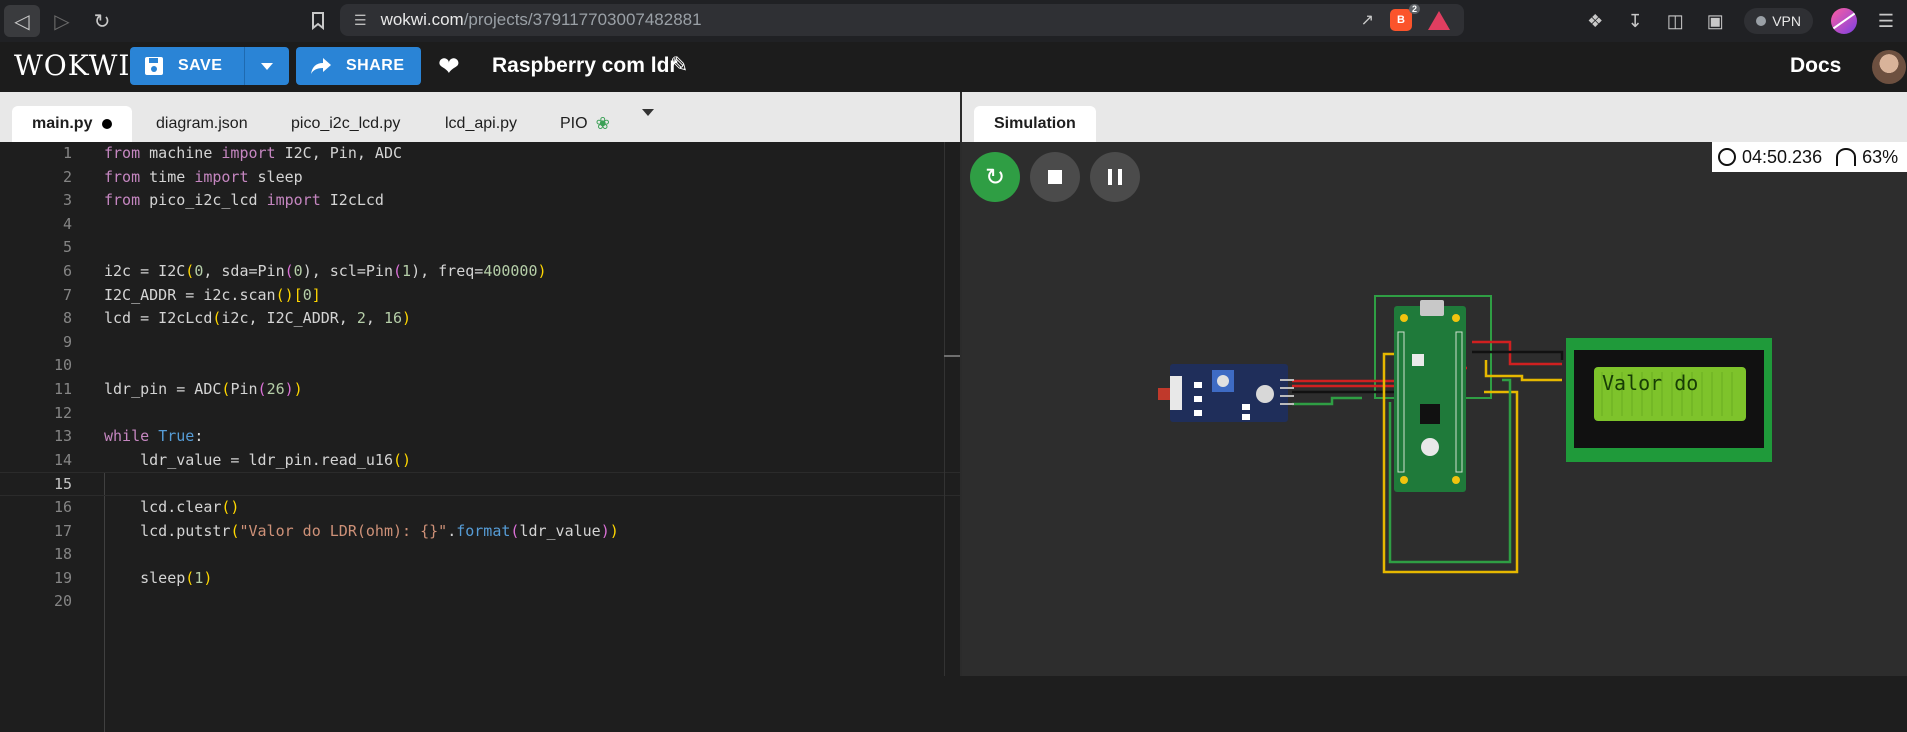 The height and width of the screenshot is (732, 1907). What do you see at coordinates (1761, 21) in the screenshot?
I see `vpn-status-icon` at bounding box center [1761, 21].